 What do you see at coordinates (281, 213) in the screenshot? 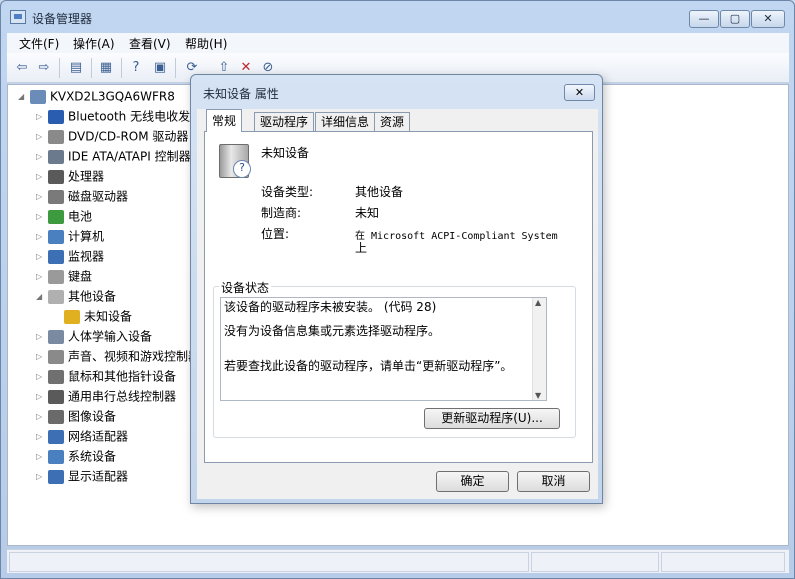
I see `manufacturer-label: 制造商:` at bounding box center [281, 213].